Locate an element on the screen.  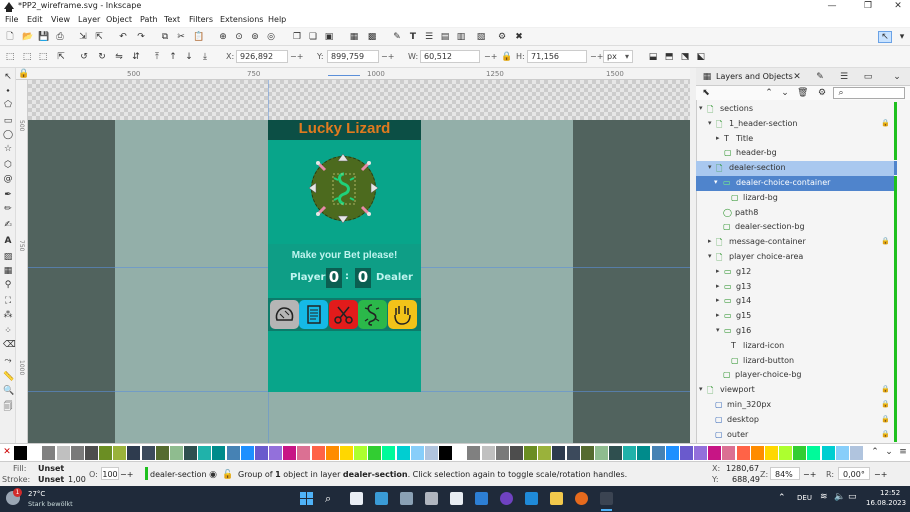
deselect-icon: ⬚ is located at coordinates (43, 57).